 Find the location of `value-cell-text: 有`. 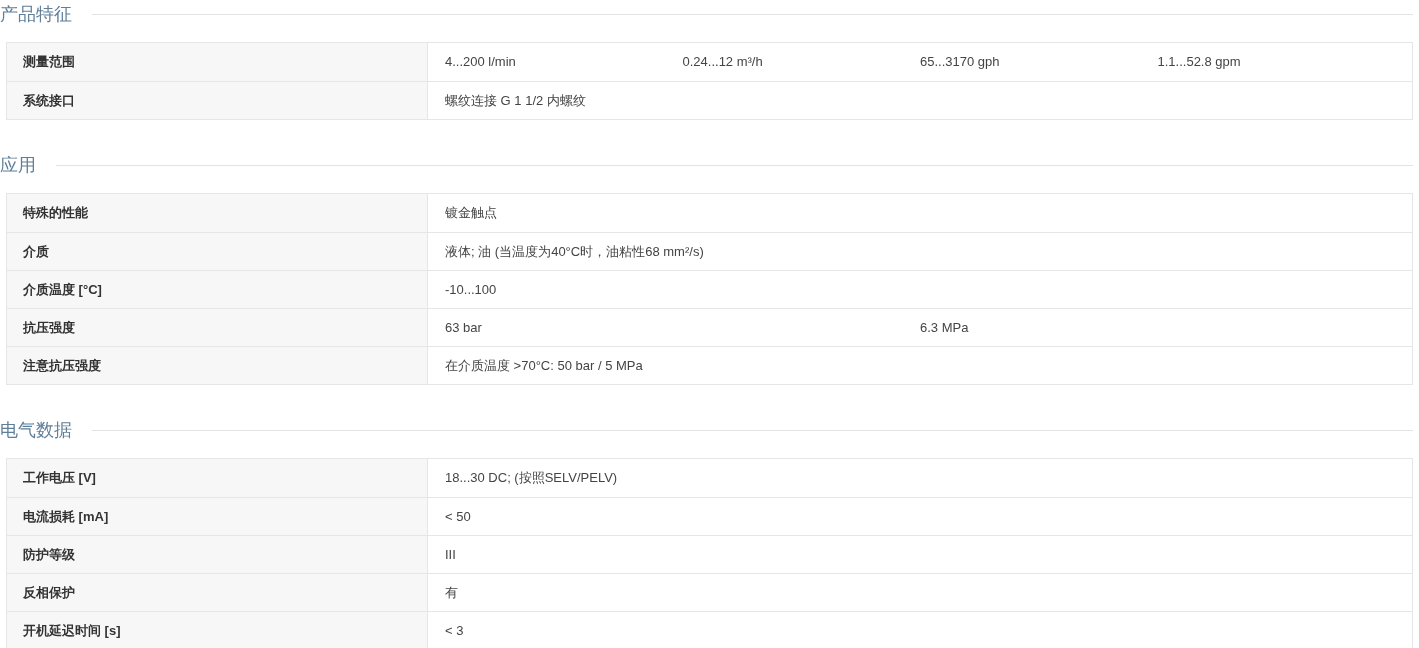

value-cell-text: 有 is located at coordinates (451, 592).